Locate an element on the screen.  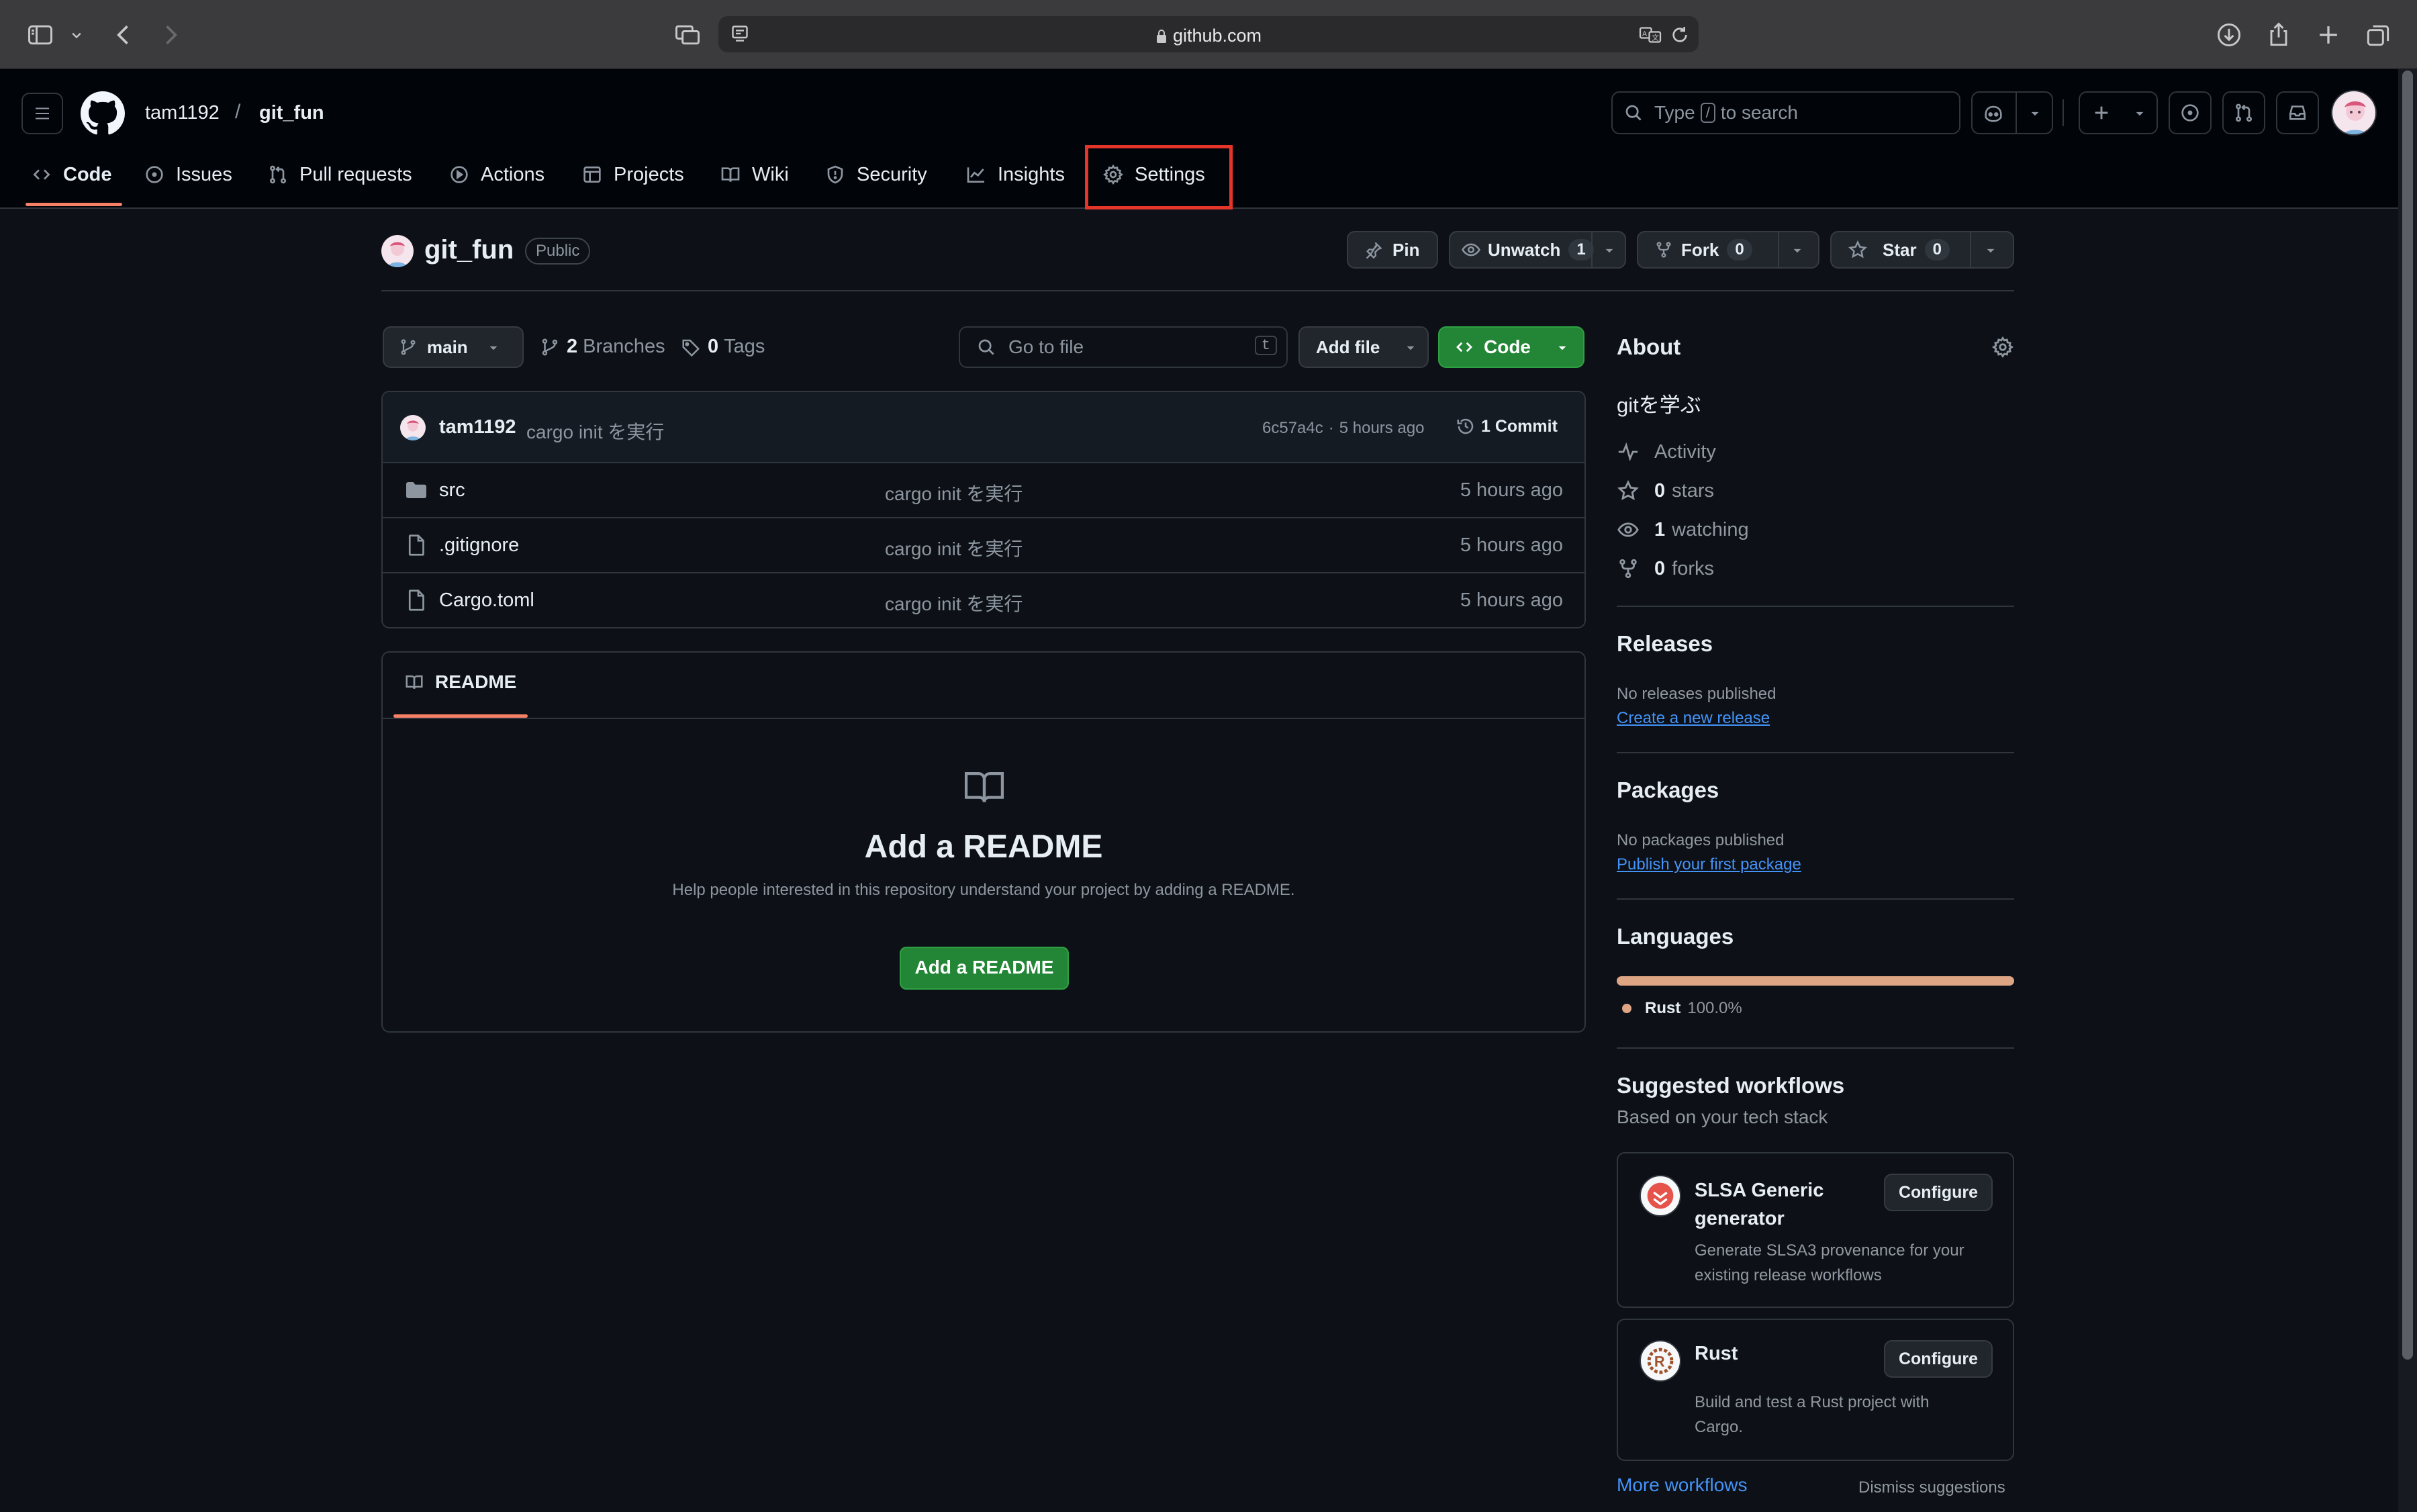
forks-link: 0 forks is located at coordinates (1666, 568).